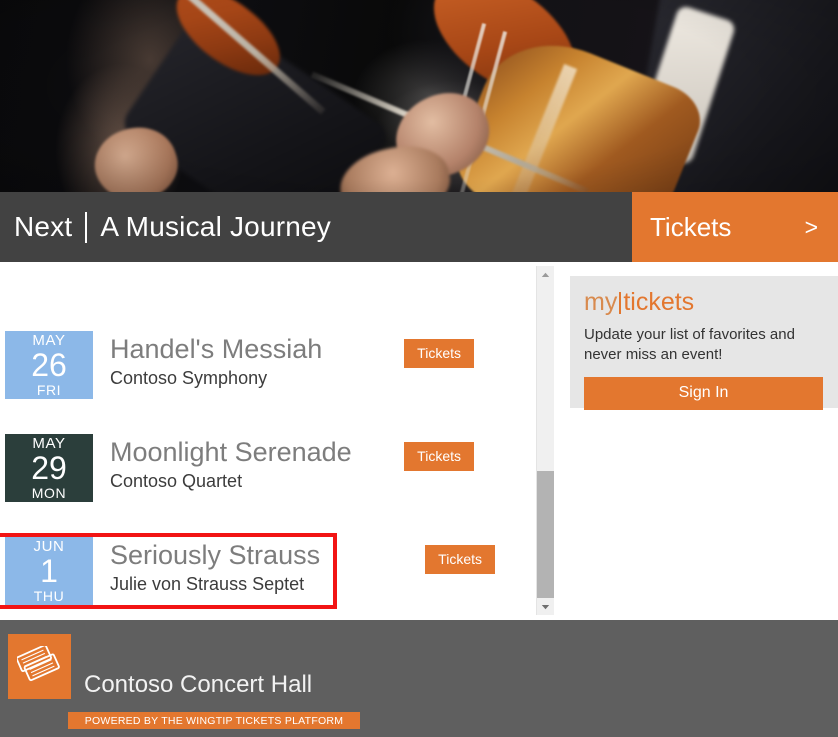 Image resolution: width=838 pixels, height=737 pixels. I want to click on next-label: Next, so click(43, 226).